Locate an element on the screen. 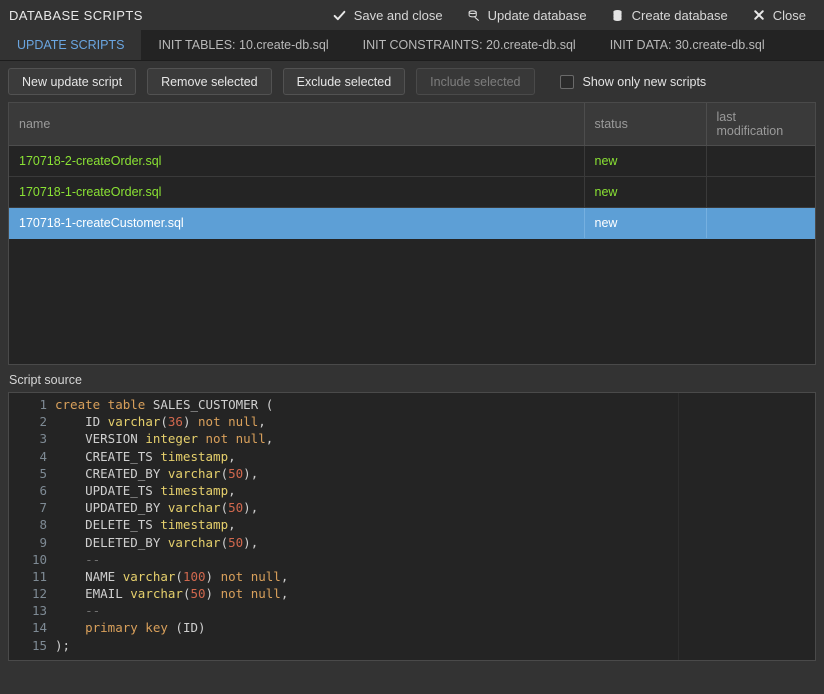  code-text: create table SALES_CUSTOMER ( is located at coordinates (164, 404).